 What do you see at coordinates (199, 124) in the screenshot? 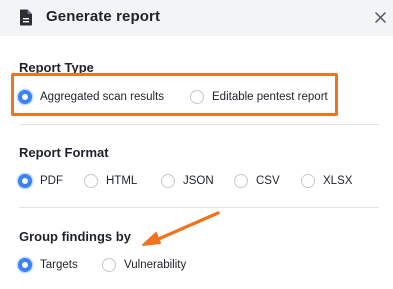
I see `divider` at bounding box center [199, 124].